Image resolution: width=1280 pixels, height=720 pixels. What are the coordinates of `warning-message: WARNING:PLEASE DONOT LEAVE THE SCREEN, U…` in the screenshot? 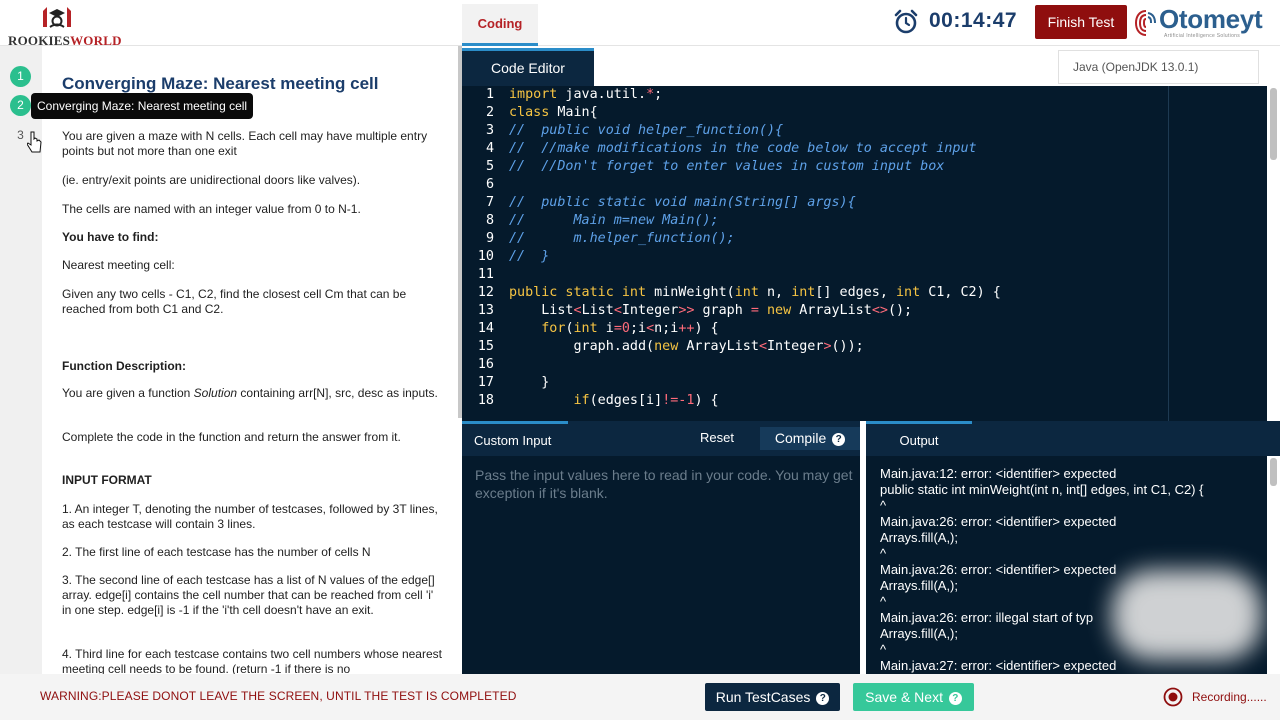 It's located at (278, 696).